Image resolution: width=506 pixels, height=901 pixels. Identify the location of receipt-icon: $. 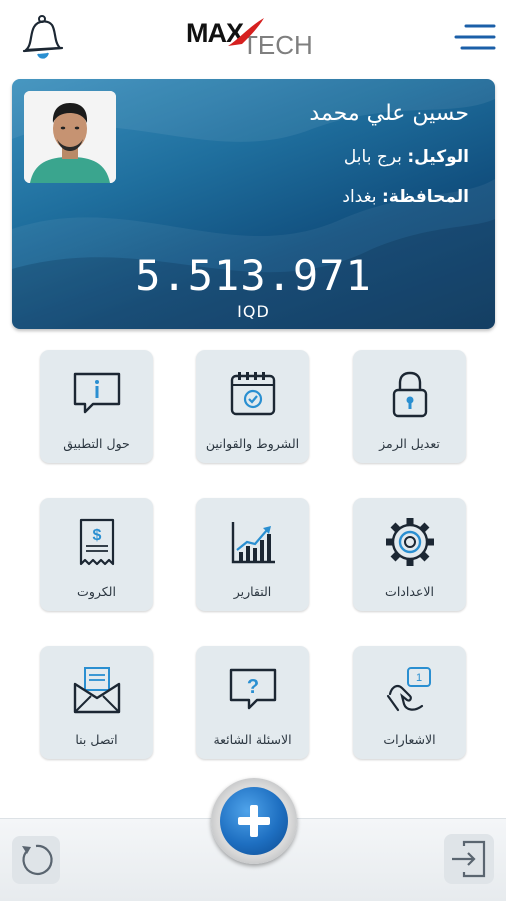
(97, 542).